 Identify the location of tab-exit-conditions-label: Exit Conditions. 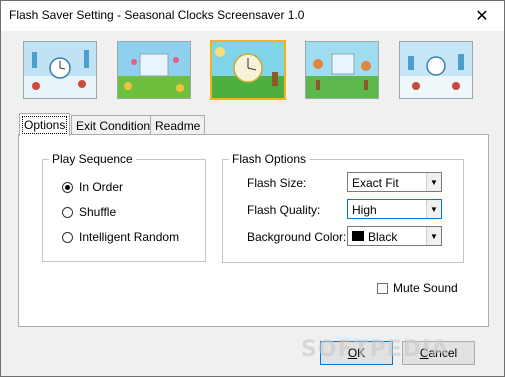
(116, 125).